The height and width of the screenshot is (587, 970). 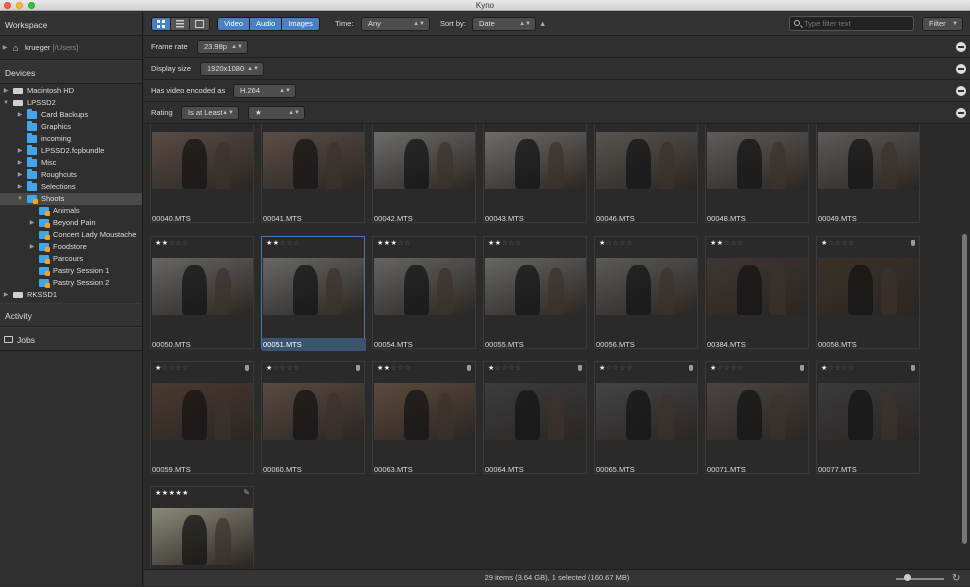 I want to click on media-type-video-button: Video, so click(x=234, y=24).